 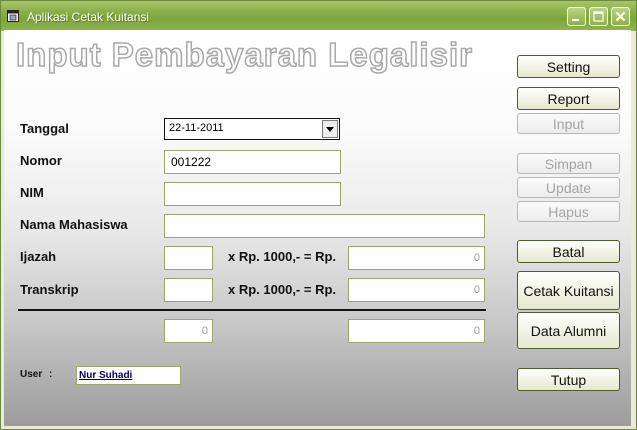 What do you see at coordinates (252, 162) in the screenshot?
I see `nomor-input: 001222` at bounding box center [252, 162].